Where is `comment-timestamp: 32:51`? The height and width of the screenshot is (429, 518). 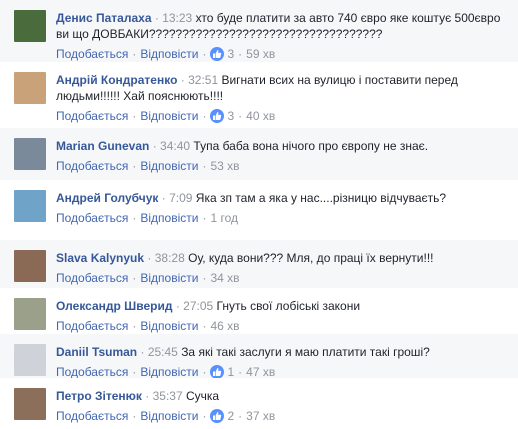 comment-timestamp: 32:51 is located at coordinates (203, 80).